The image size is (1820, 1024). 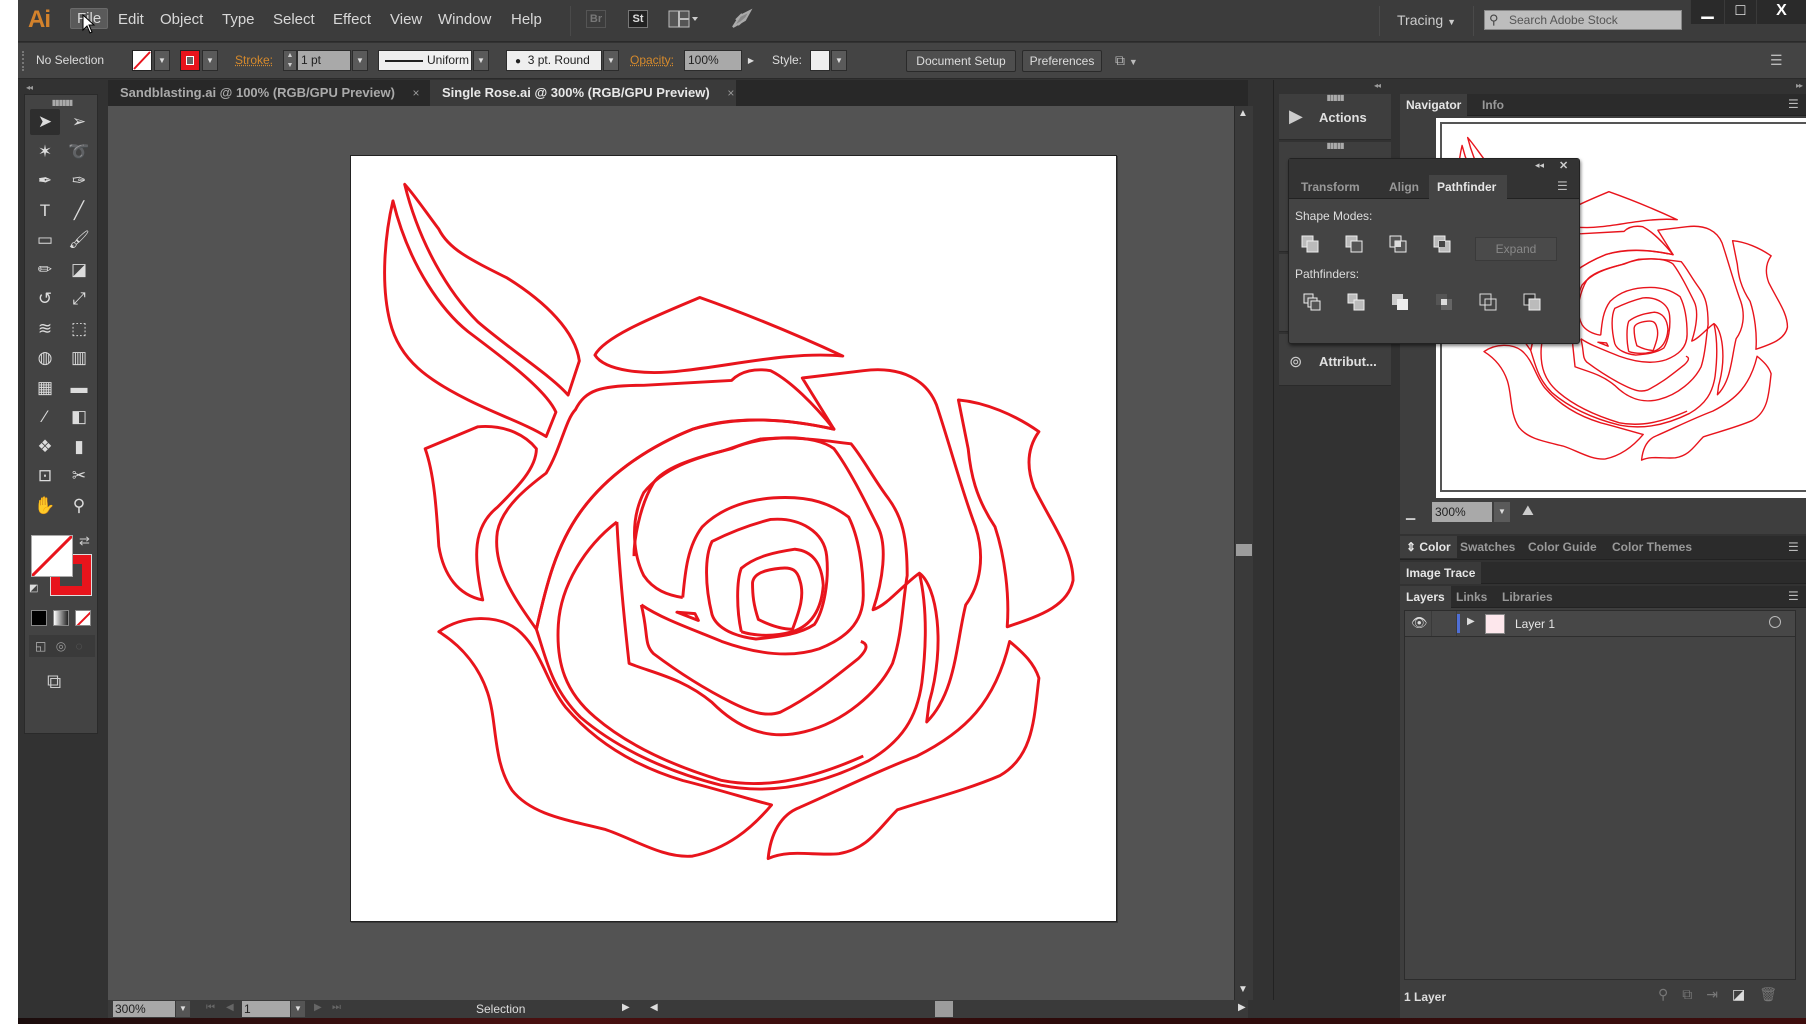 What do you see at coordinates (1428, 547) in the screenshot?
I see `tab-color: ⇕ Color` at bounding box center [1428, 547].